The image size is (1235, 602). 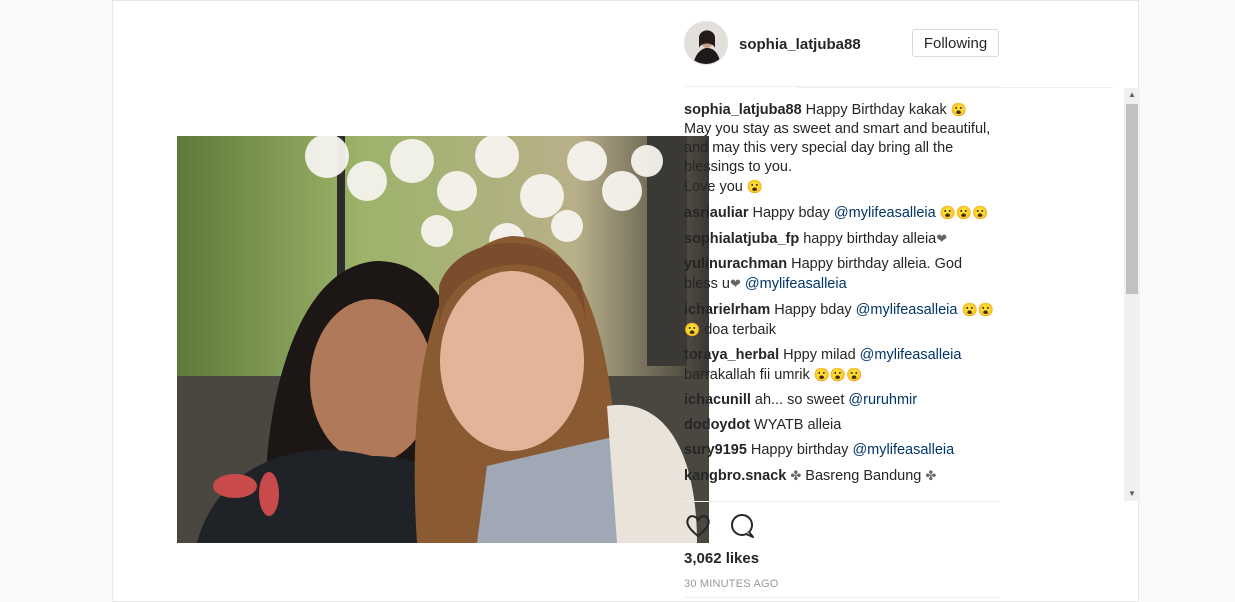 I want to click on comment-item: dodoydot WYATB alleia, so click(x=839, y=425).